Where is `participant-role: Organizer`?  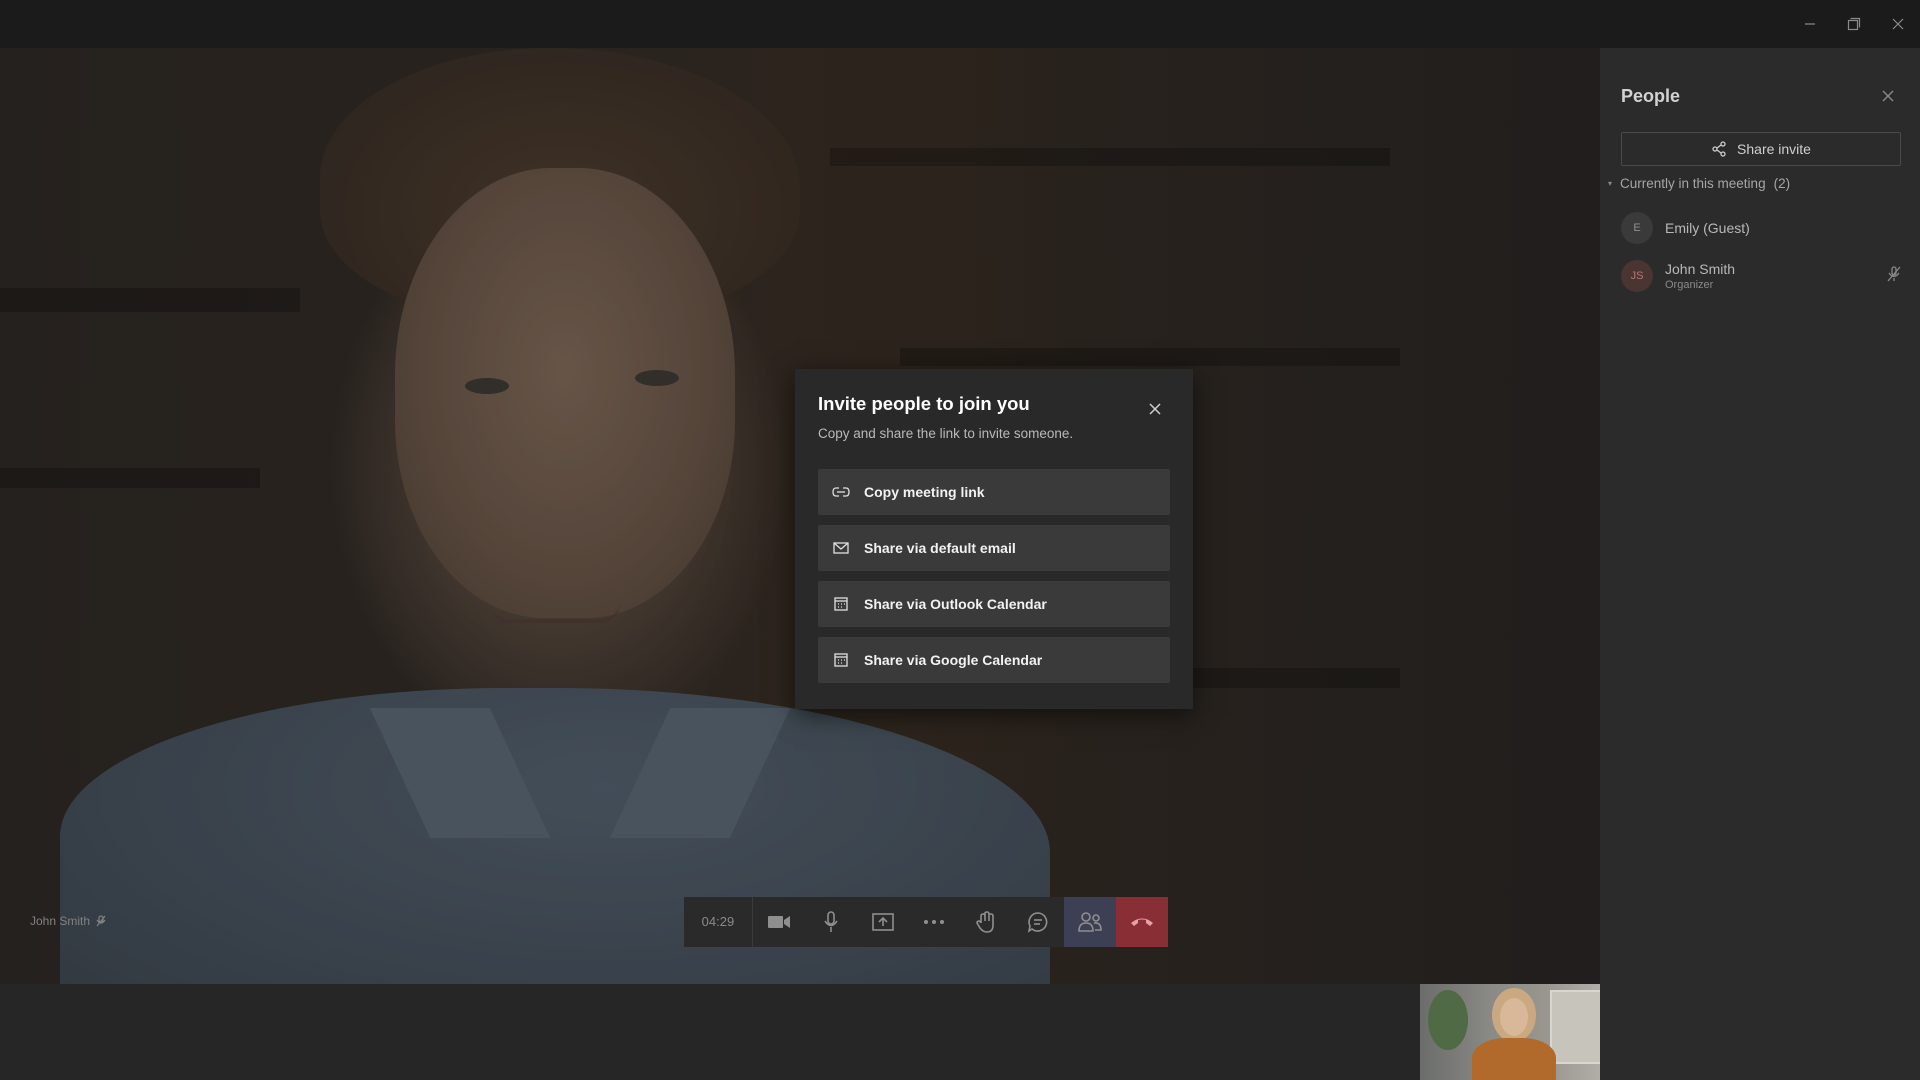
participant-role: Organizer is located at coordinates (1689, 285).